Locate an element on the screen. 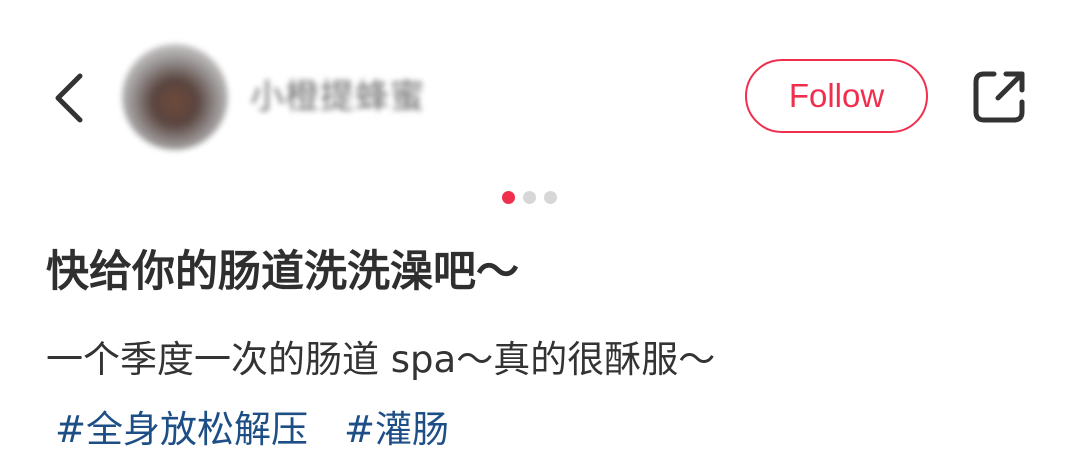 This screenshot has height=471, width=1080. username: 小橙提蜂蜜 is located at coordinates (357, 97).